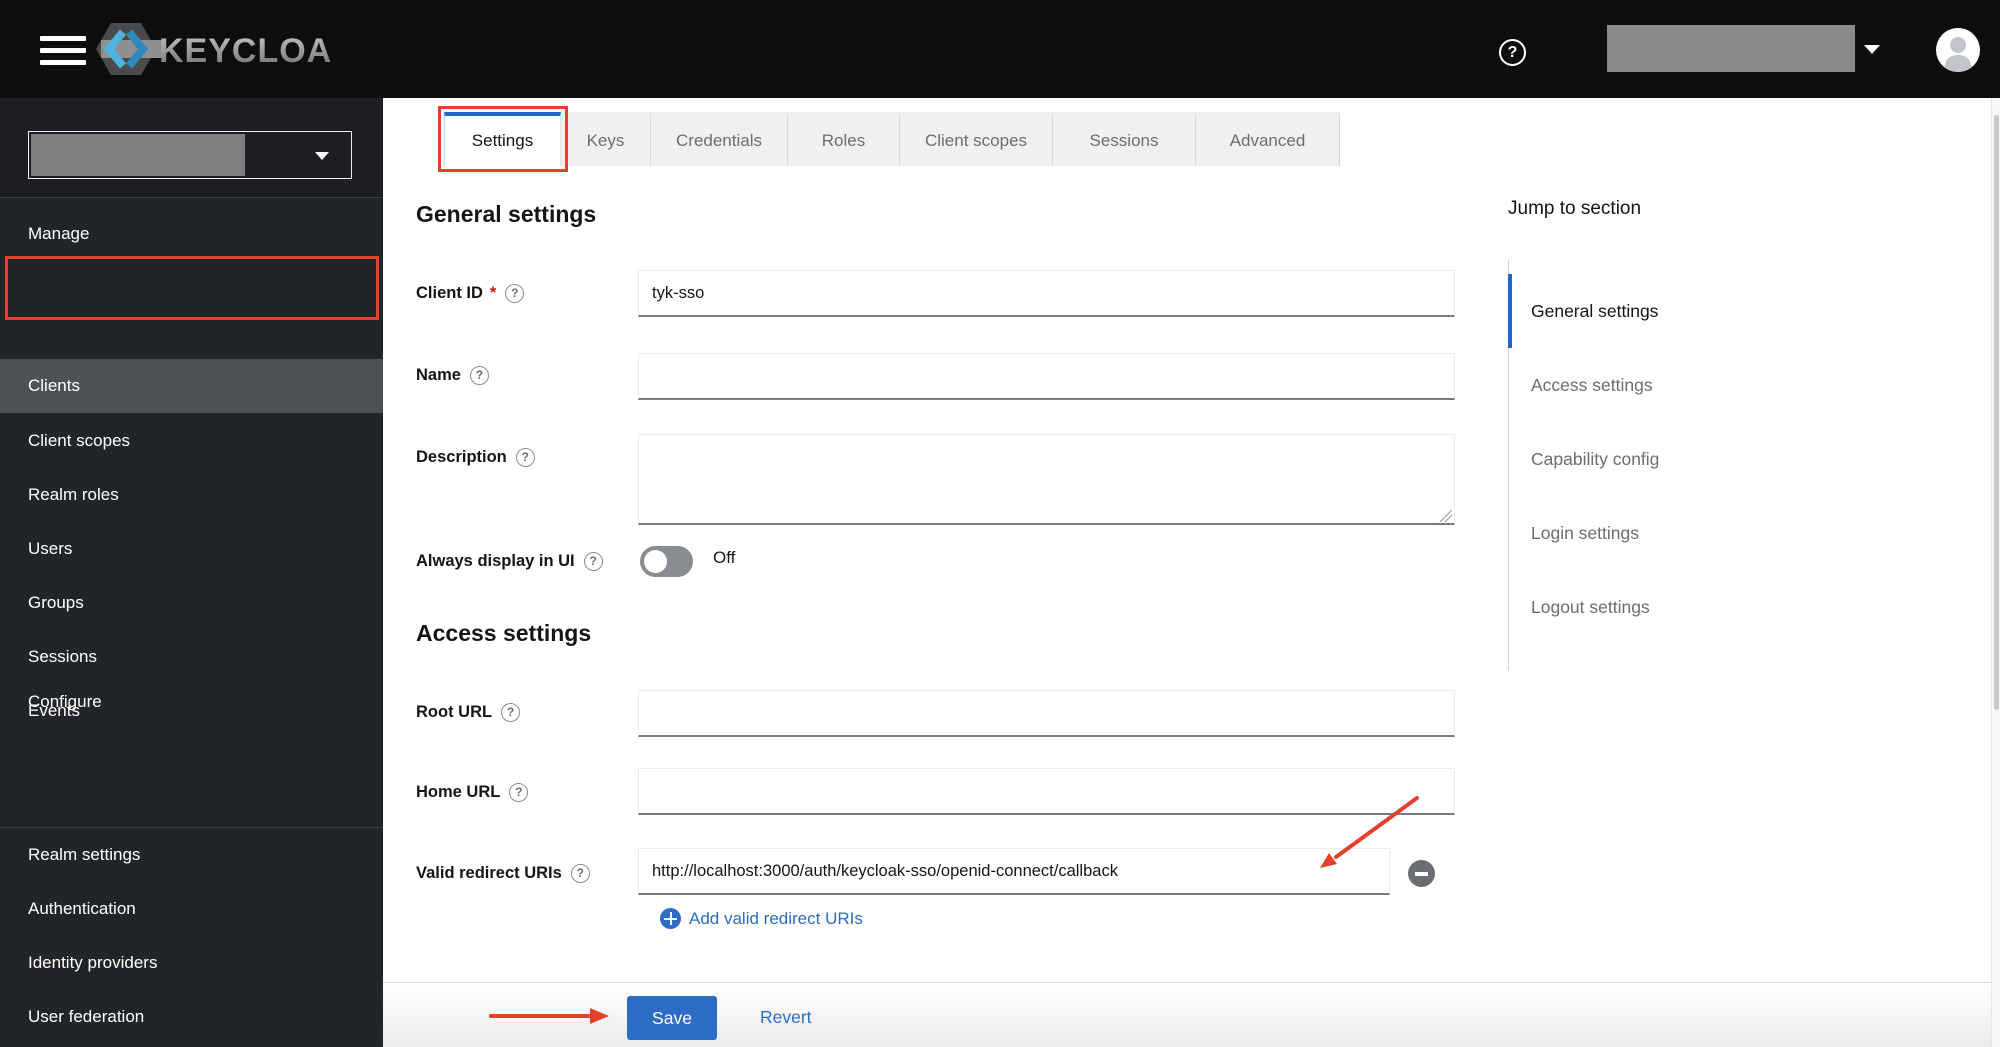  What do you see at coordinates (1000, 49) in the screenshot?
I see `masthead: KEYCLOAK KEYCLOAK ?` at bounding box center [1000, 49].